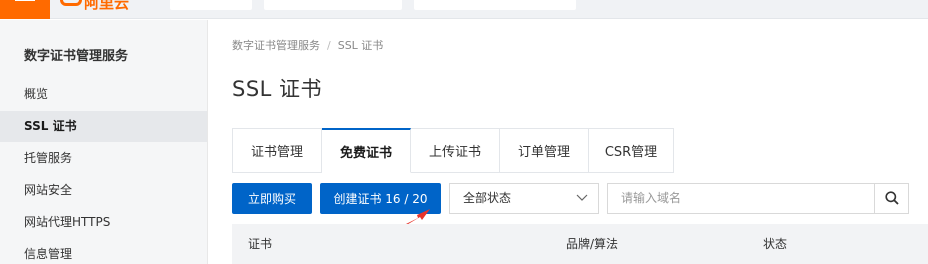  Describe the element at coordinates (103, 94) in the screenshot. I see `sidebar-item-overview: 概览` at that location.